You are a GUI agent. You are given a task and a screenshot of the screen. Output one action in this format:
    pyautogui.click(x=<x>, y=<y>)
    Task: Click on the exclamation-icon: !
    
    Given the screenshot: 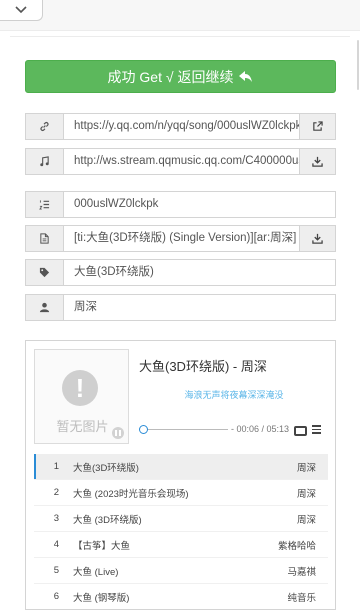 What is the action you would take?
    pyautogui.click(x=80, y=388)
    